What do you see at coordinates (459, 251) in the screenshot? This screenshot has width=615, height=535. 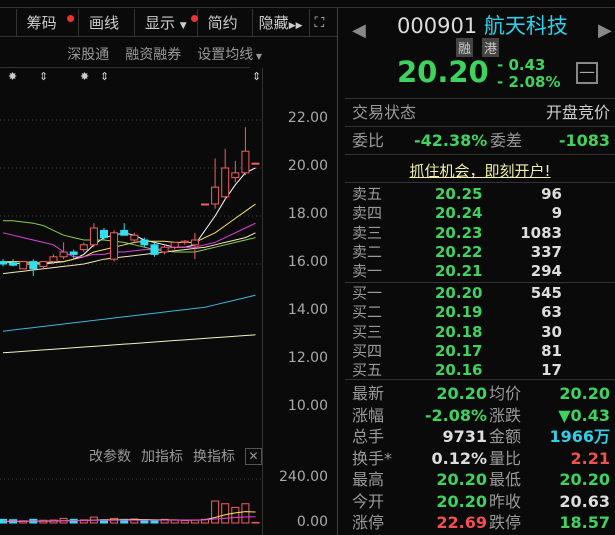 I see `level-price: 20.22` at bounding box center [459, 251].